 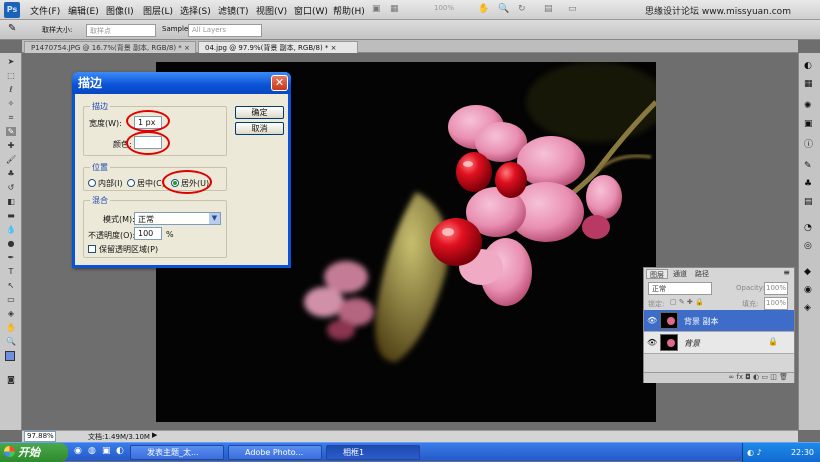 I want to click on quicklaunch-icon-3: ▣, so click(x=106, y=451).